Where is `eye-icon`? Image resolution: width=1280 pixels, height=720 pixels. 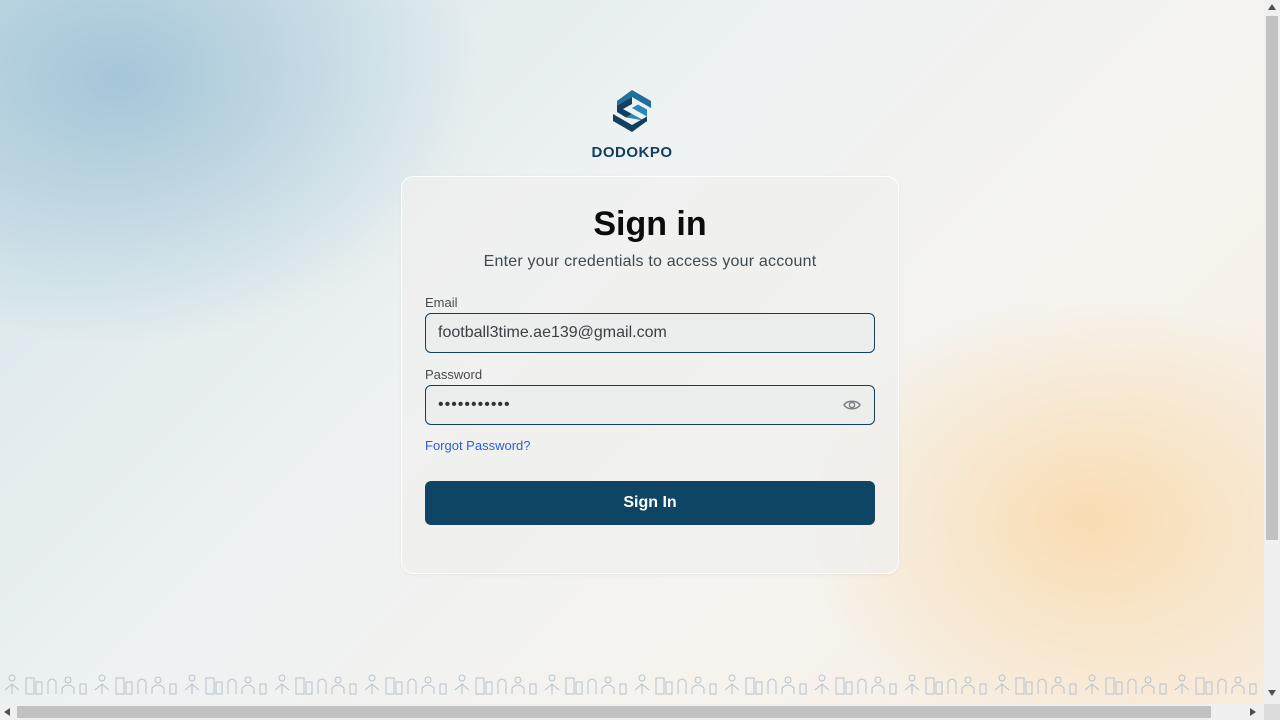
eye-icon is located at coordinates (852, 405).